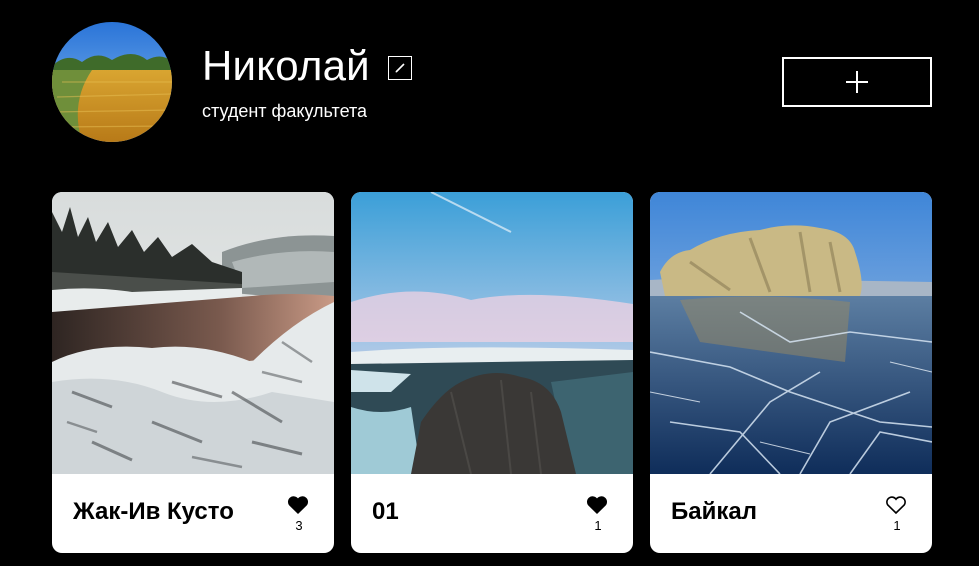 The height and width of the screenshot is (566, 979). I want to click on name-row: Николай, so click(307, 66).